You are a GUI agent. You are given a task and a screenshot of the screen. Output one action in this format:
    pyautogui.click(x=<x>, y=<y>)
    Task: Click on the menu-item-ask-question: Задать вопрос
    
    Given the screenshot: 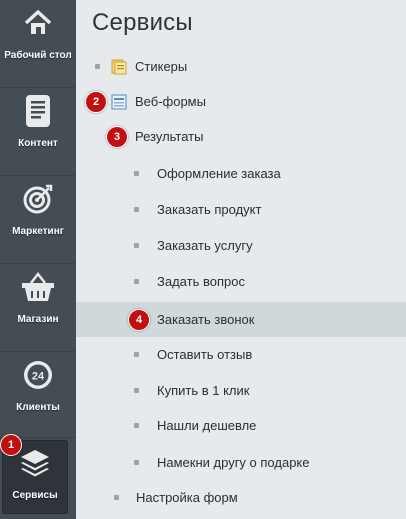 What is the action you would take?
    pyautogui.click(x=241, y=281)
    